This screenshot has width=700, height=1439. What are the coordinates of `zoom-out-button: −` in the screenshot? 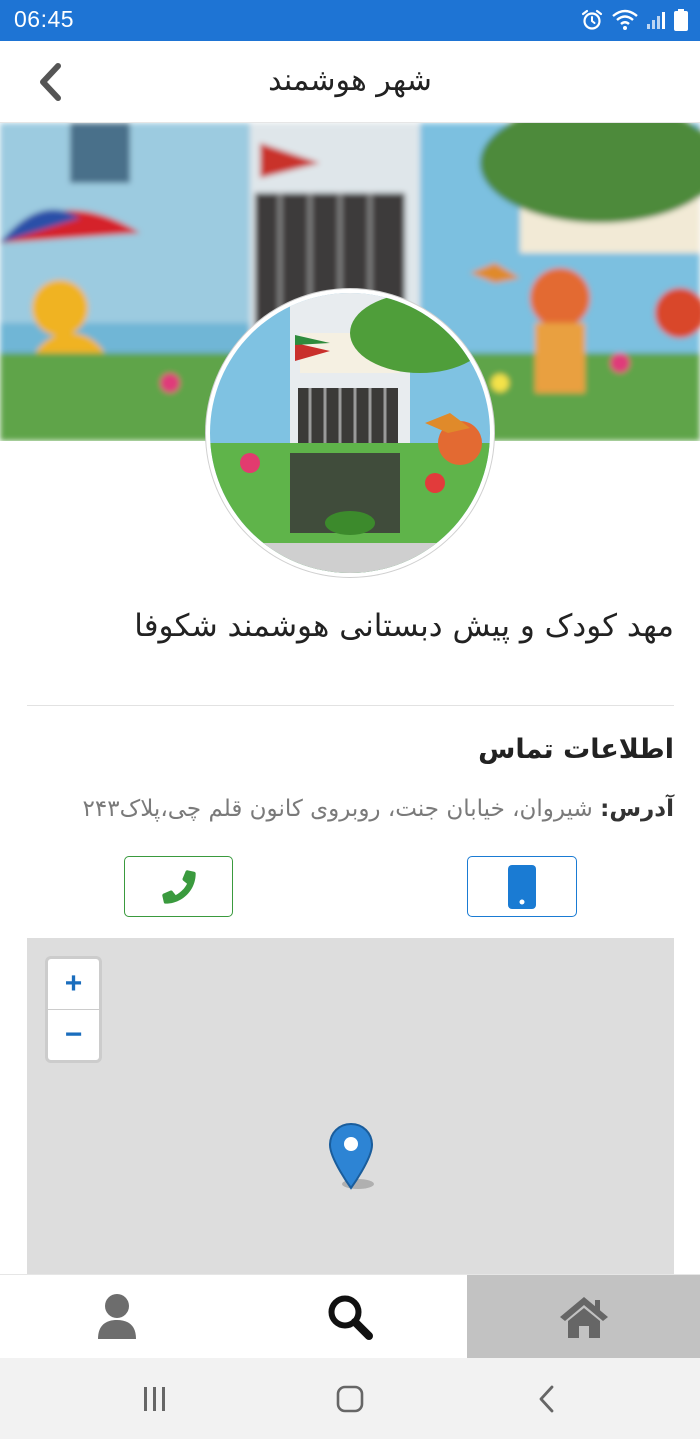 It's located at (73, 1034).